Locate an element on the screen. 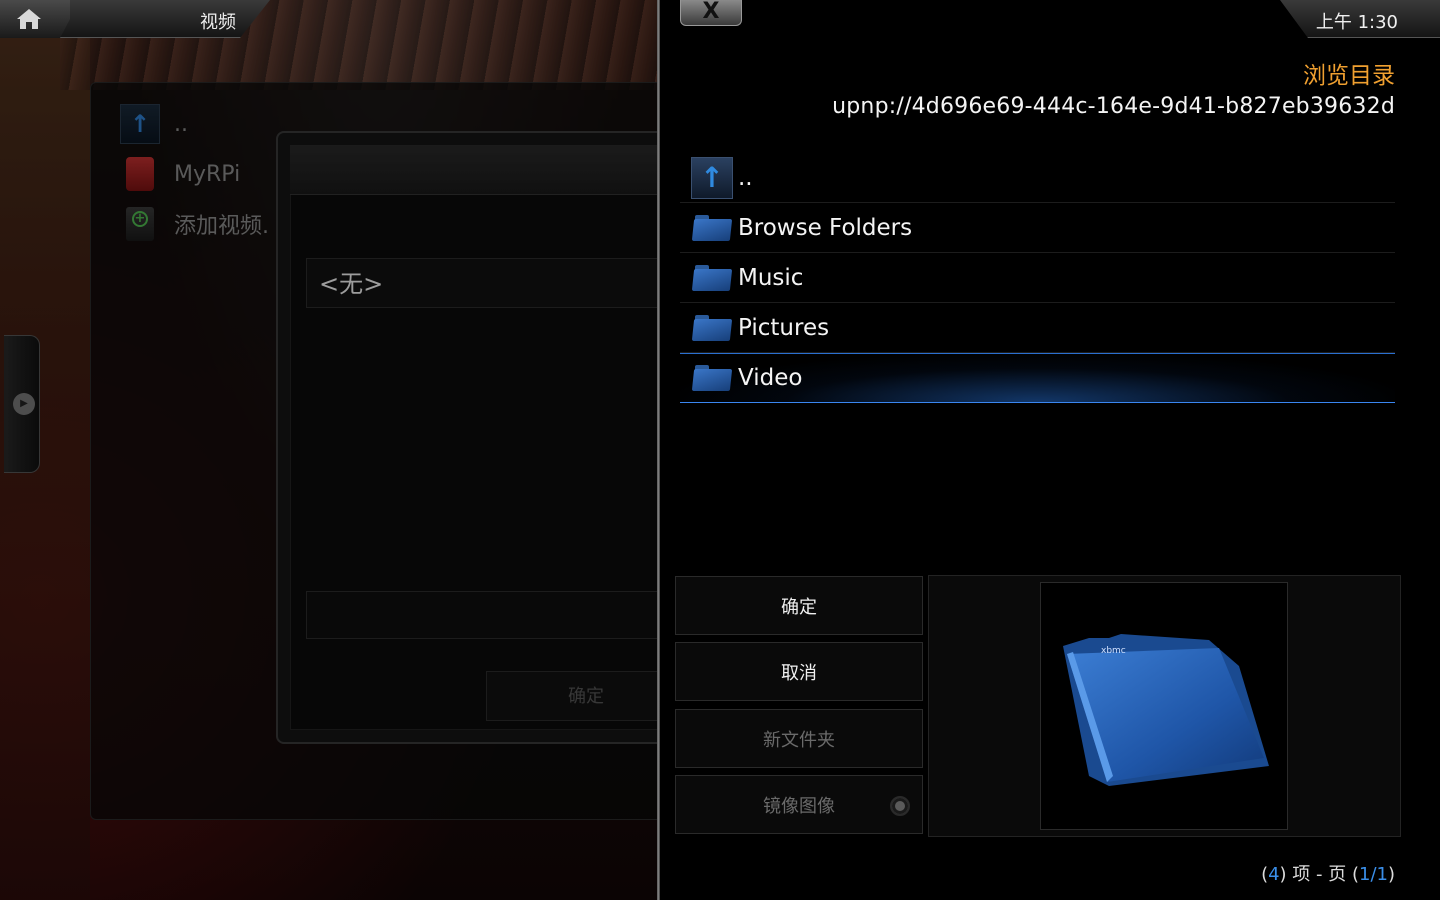 The width and height of the screenshot is (1440, 900). items-page-label: 项 - 页 is located at coordinates (1319, 874).